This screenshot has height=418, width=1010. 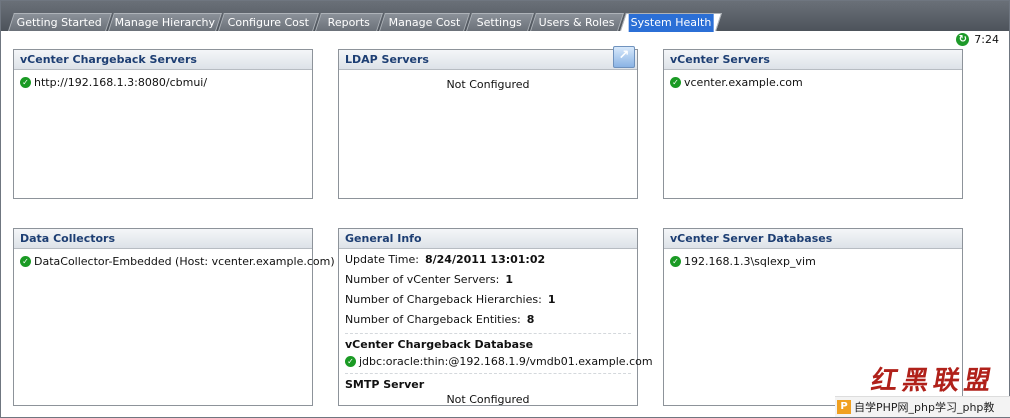 I want to click on list-item: ✓ vcenter.example.com, so click(x=813, y=82).